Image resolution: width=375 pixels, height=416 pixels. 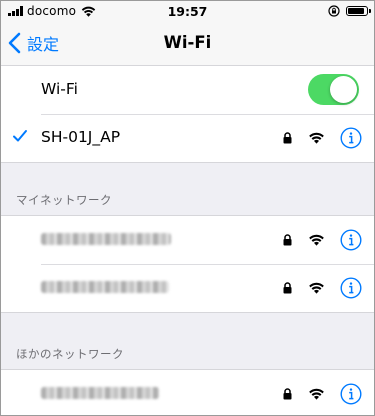 I want to click on status-time: 19:57, so click(x=187, y=11).